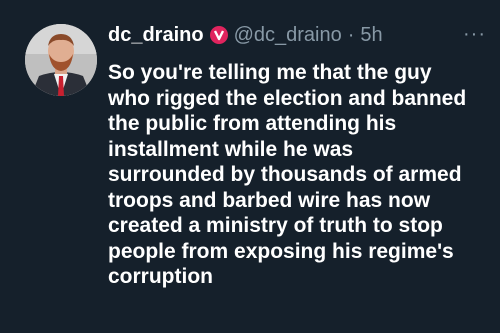 The width and height of the screenshot is (500, 333). What do you see at coordinates (269, 200) in the screenshot?
I see `tweet-text-line: troops and barbed wire has now` at bounding box center [269, 200].